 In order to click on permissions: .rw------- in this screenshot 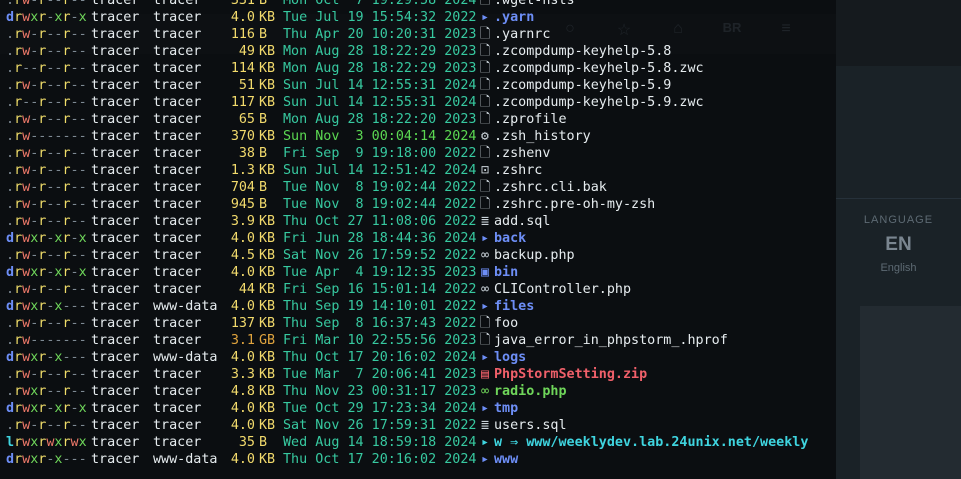, I will do `click(48, 340)`.